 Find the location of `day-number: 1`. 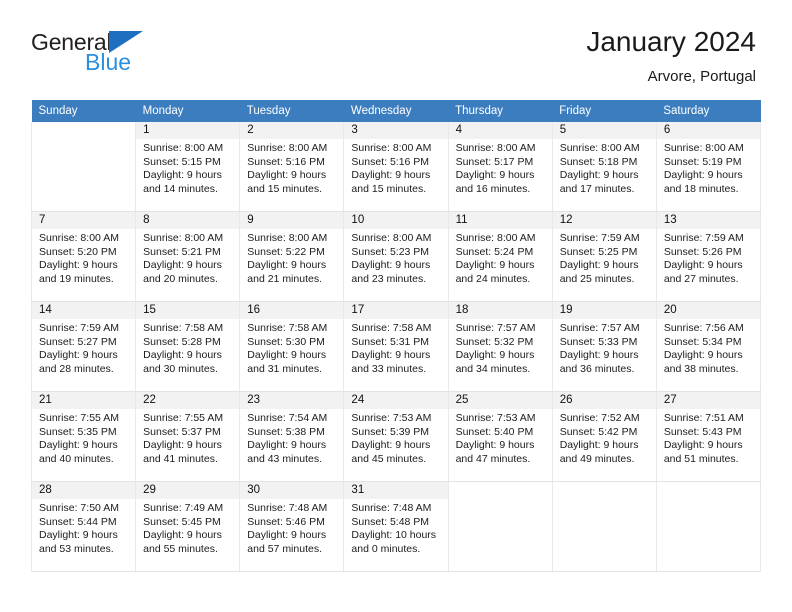

day-number: 1 is located at coordinates (188, 130).